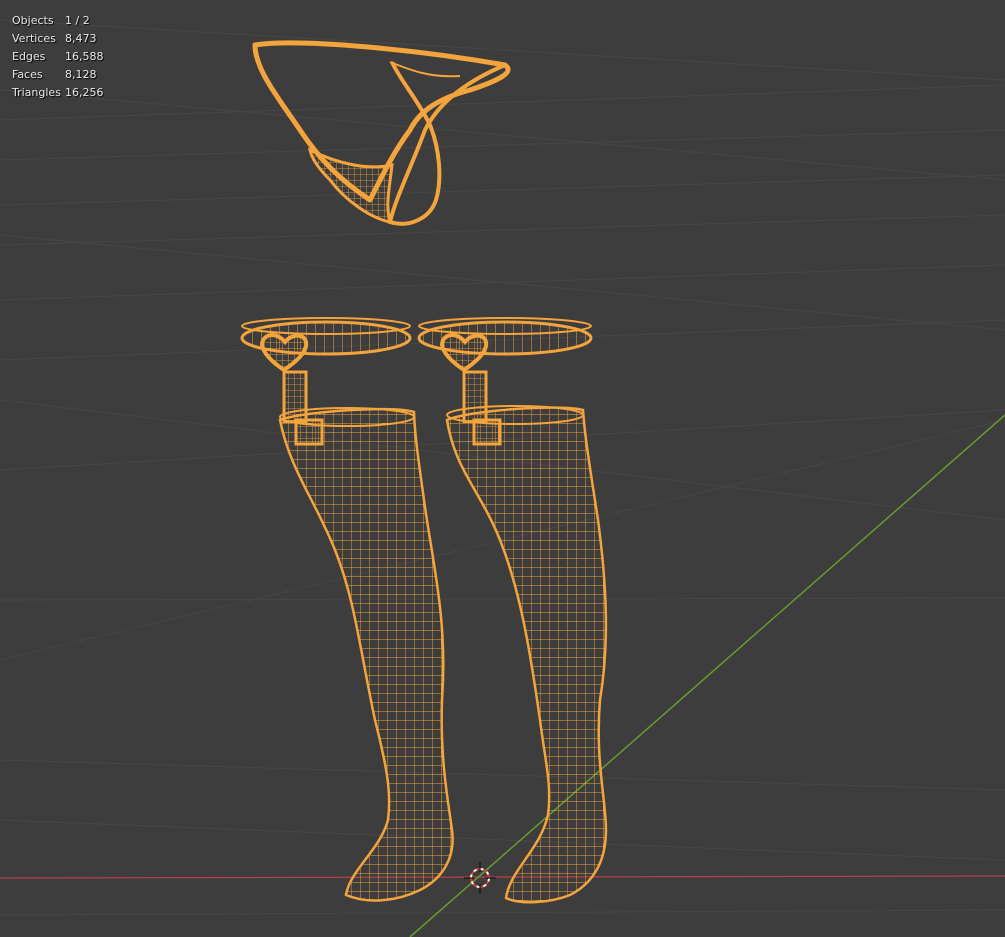 Image resolution: width=1005 pixels, height=937 pixels. Describe the element at coordinates (502, 877) in the screenshot. I see `x-axis-line` at that location.